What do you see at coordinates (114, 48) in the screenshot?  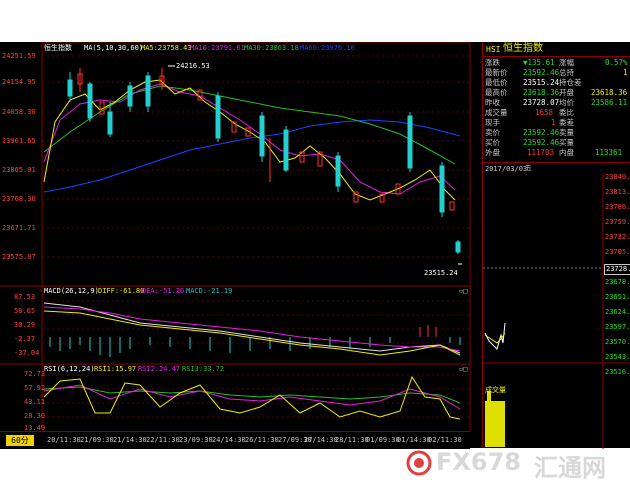 I see `ma-params: MA(5,10,30,60)` at bounding box center [114, 48].